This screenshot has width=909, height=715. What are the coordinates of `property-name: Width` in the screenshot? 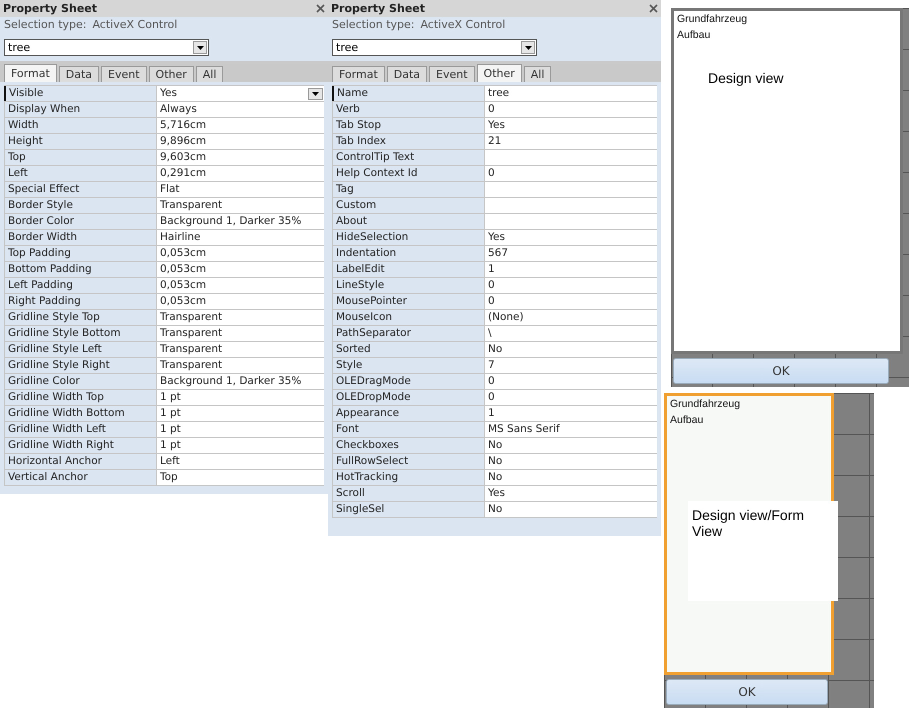 It's located at (80, 125).